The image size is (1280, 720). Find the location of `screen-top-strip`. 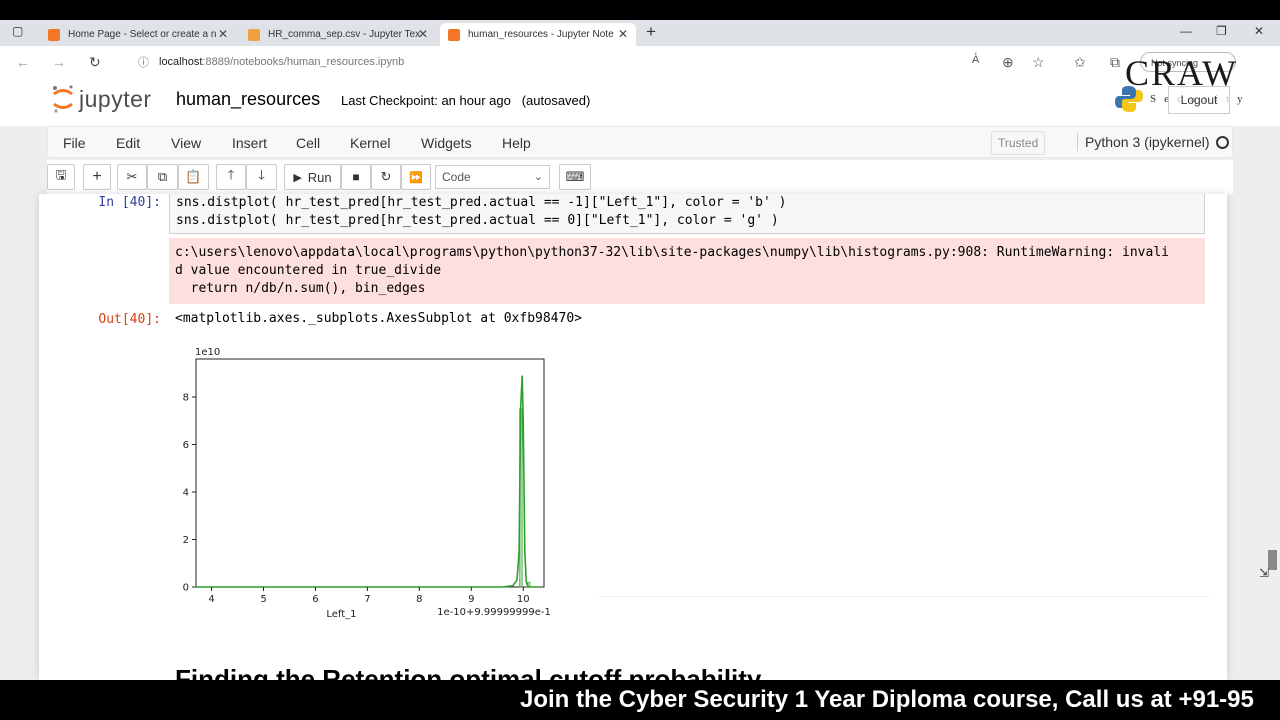

screen-top-strip is located at coordinates (640, 10).